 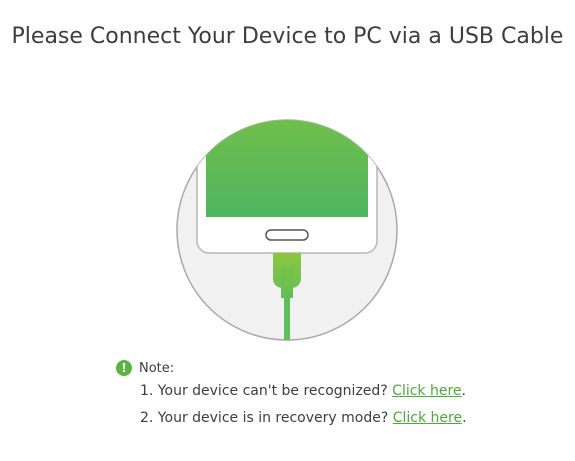 I want to click on click-here-link-recovery-mode: Click here, so click(x=427, y=418).